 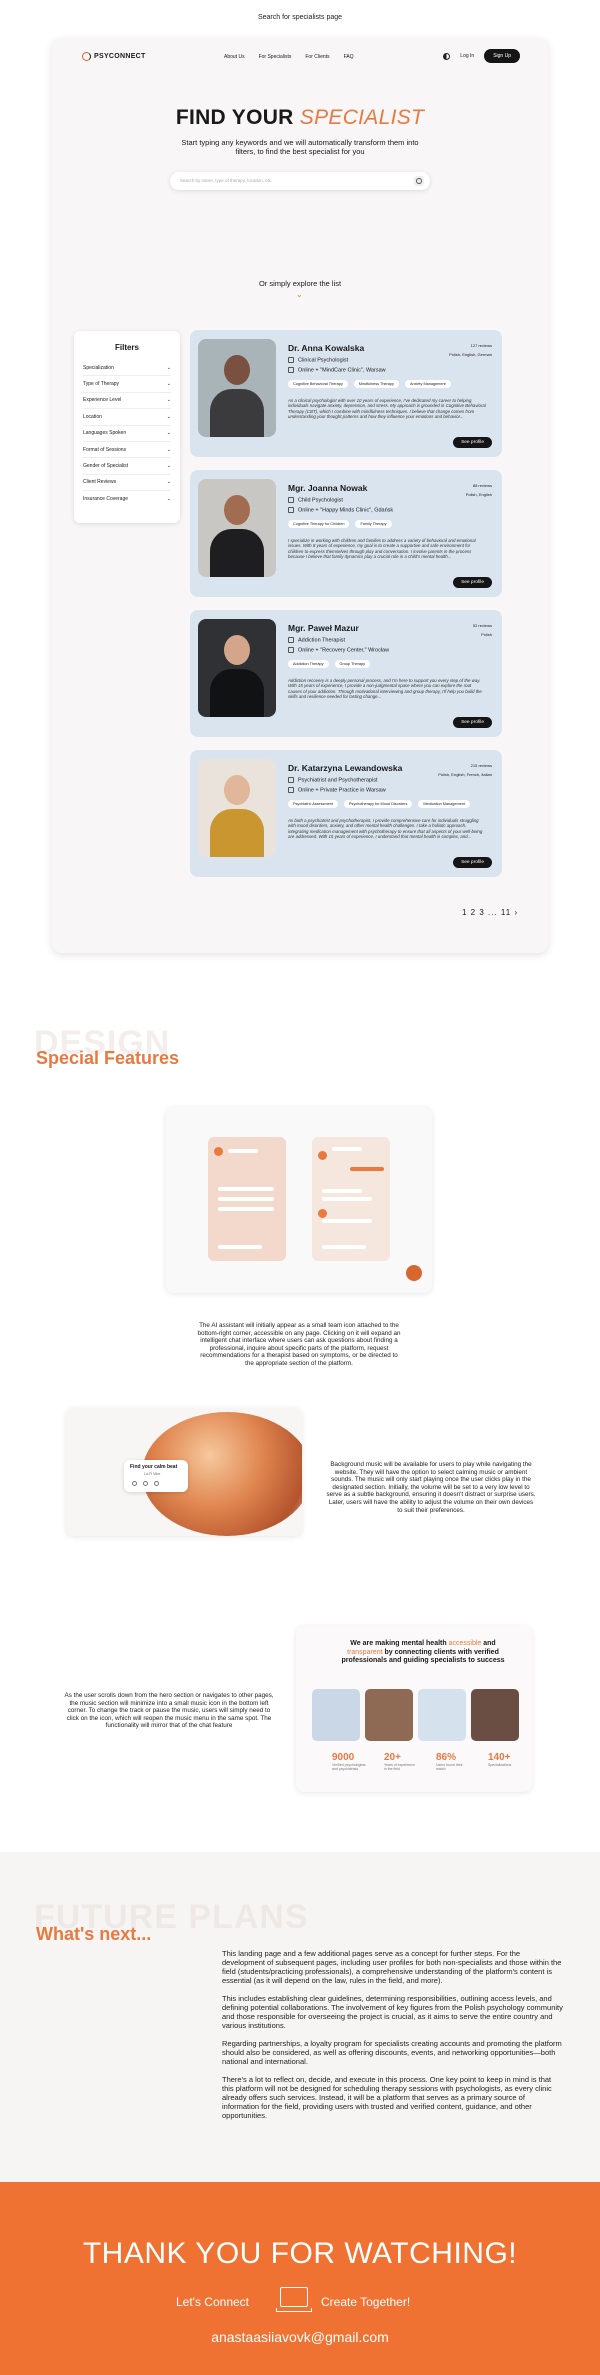 I want to click on filter-specialization: Specialization ⌄, so click(x=127, y=368).